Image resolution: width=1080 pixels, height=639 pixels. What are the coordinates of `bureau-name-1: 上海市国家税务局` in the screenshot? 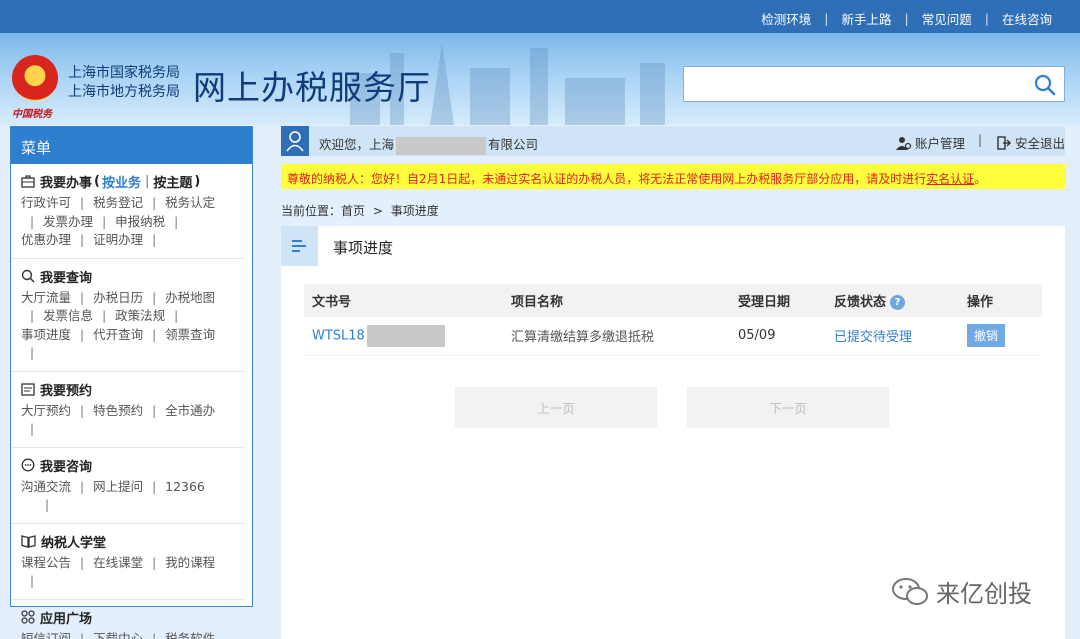 It's located at (124, 73).